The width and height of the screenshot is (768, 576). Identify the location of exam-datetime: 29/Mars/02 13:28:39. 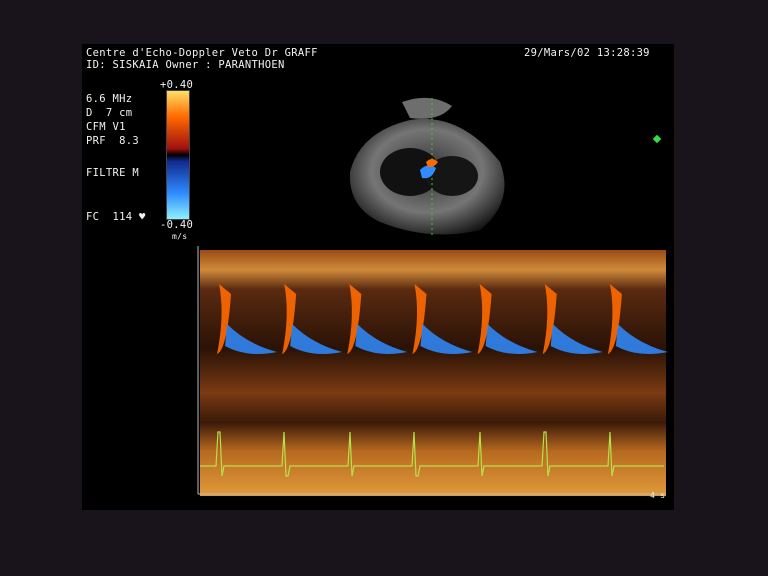
(587, 53).